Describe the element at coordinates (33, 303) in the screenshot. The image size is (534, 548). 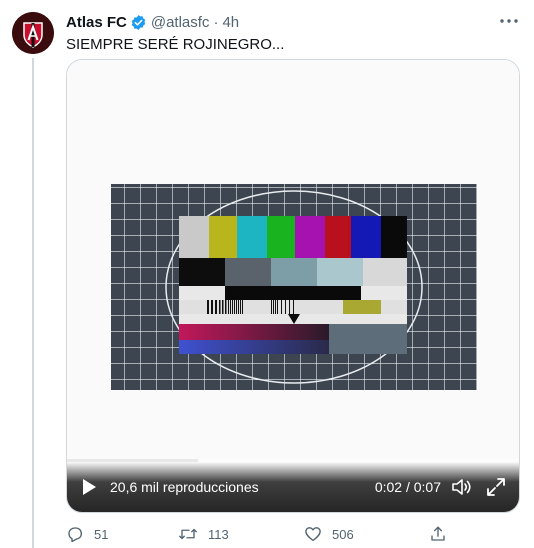
I see `thread-line` at that location.